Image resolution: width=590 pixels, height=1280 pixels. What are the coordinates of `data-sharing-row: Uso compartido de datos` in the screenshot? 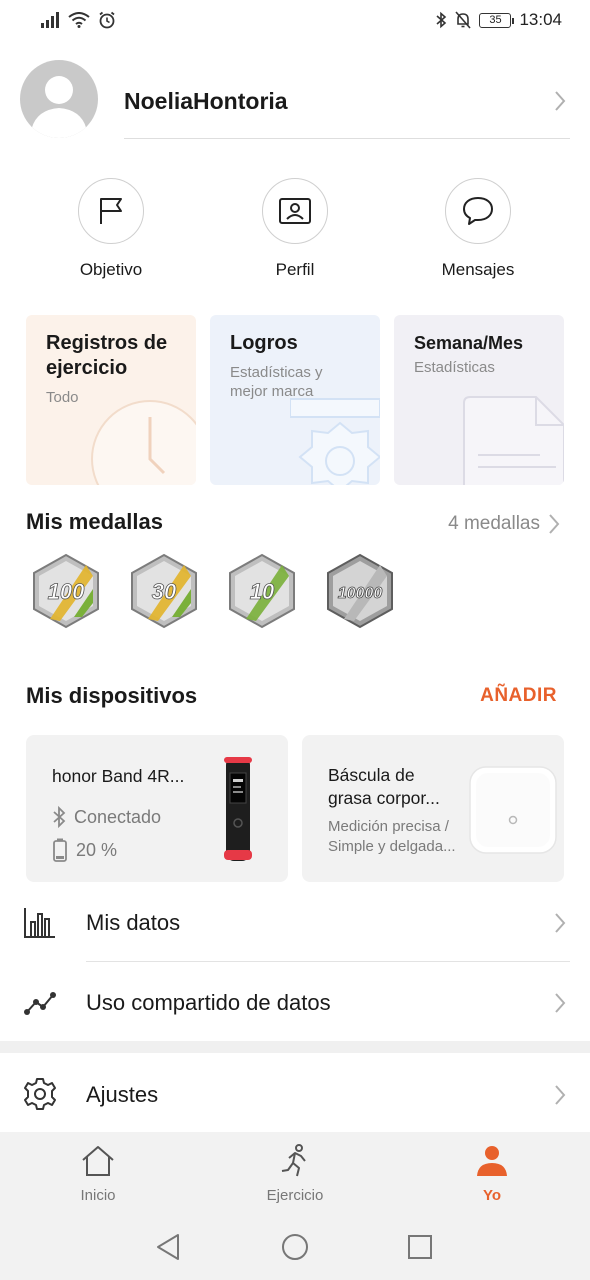 It's located at (295, 1002).